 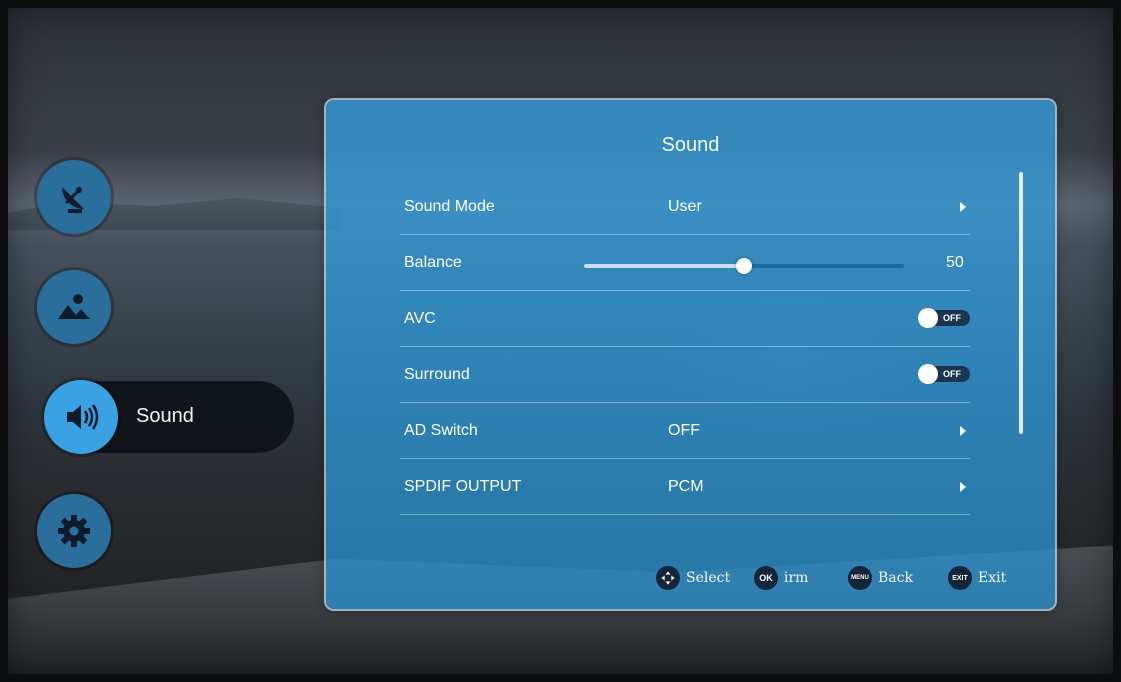 What do you see at coordinates (668, 578) in the screenshot?
I see `dpad-icon` at bounding box center [668, 578].